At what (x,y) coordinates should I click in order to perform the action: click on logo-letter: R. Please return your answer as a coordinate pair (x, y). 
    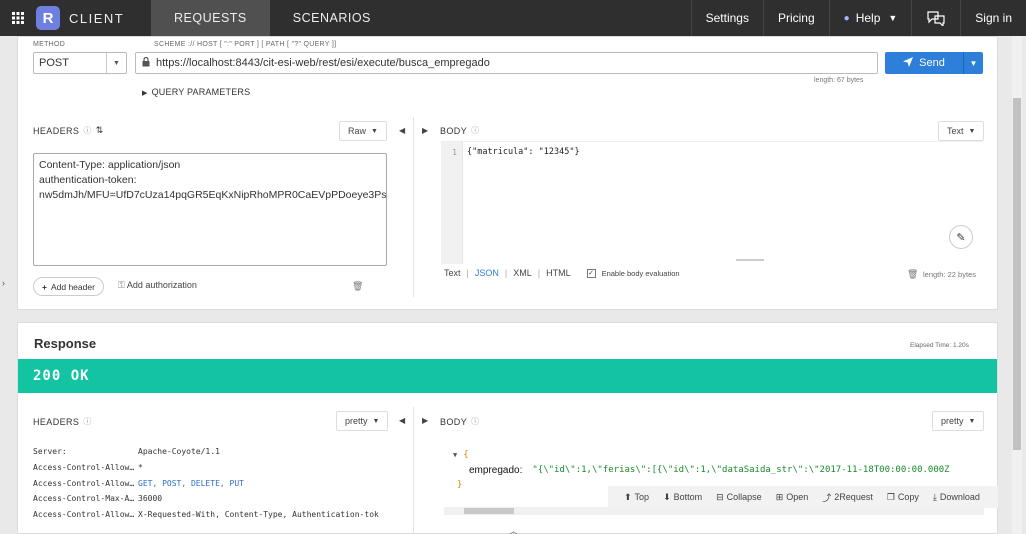
    Looking at the image, I should click on (48, 18).